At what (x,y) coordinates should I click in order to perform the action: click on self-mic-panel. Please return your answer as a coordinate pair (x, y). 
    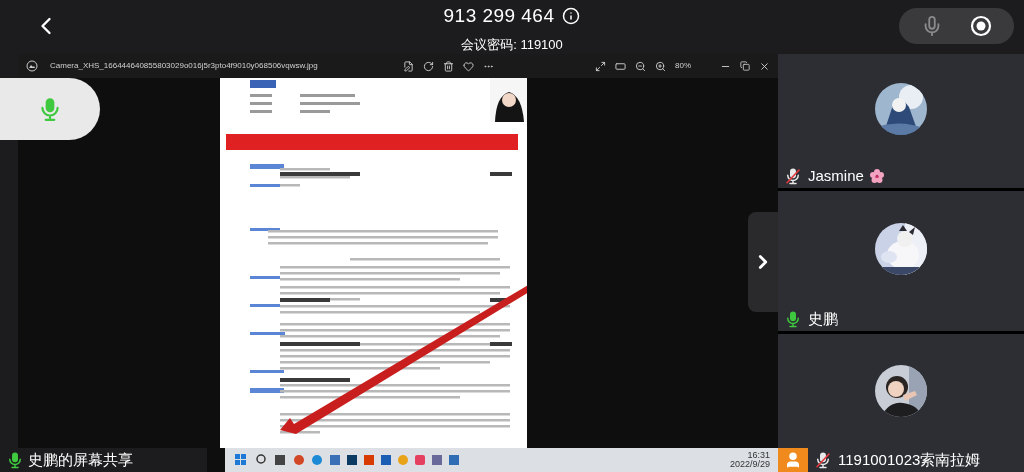
    Looking at the image, I should click on (50, 109).